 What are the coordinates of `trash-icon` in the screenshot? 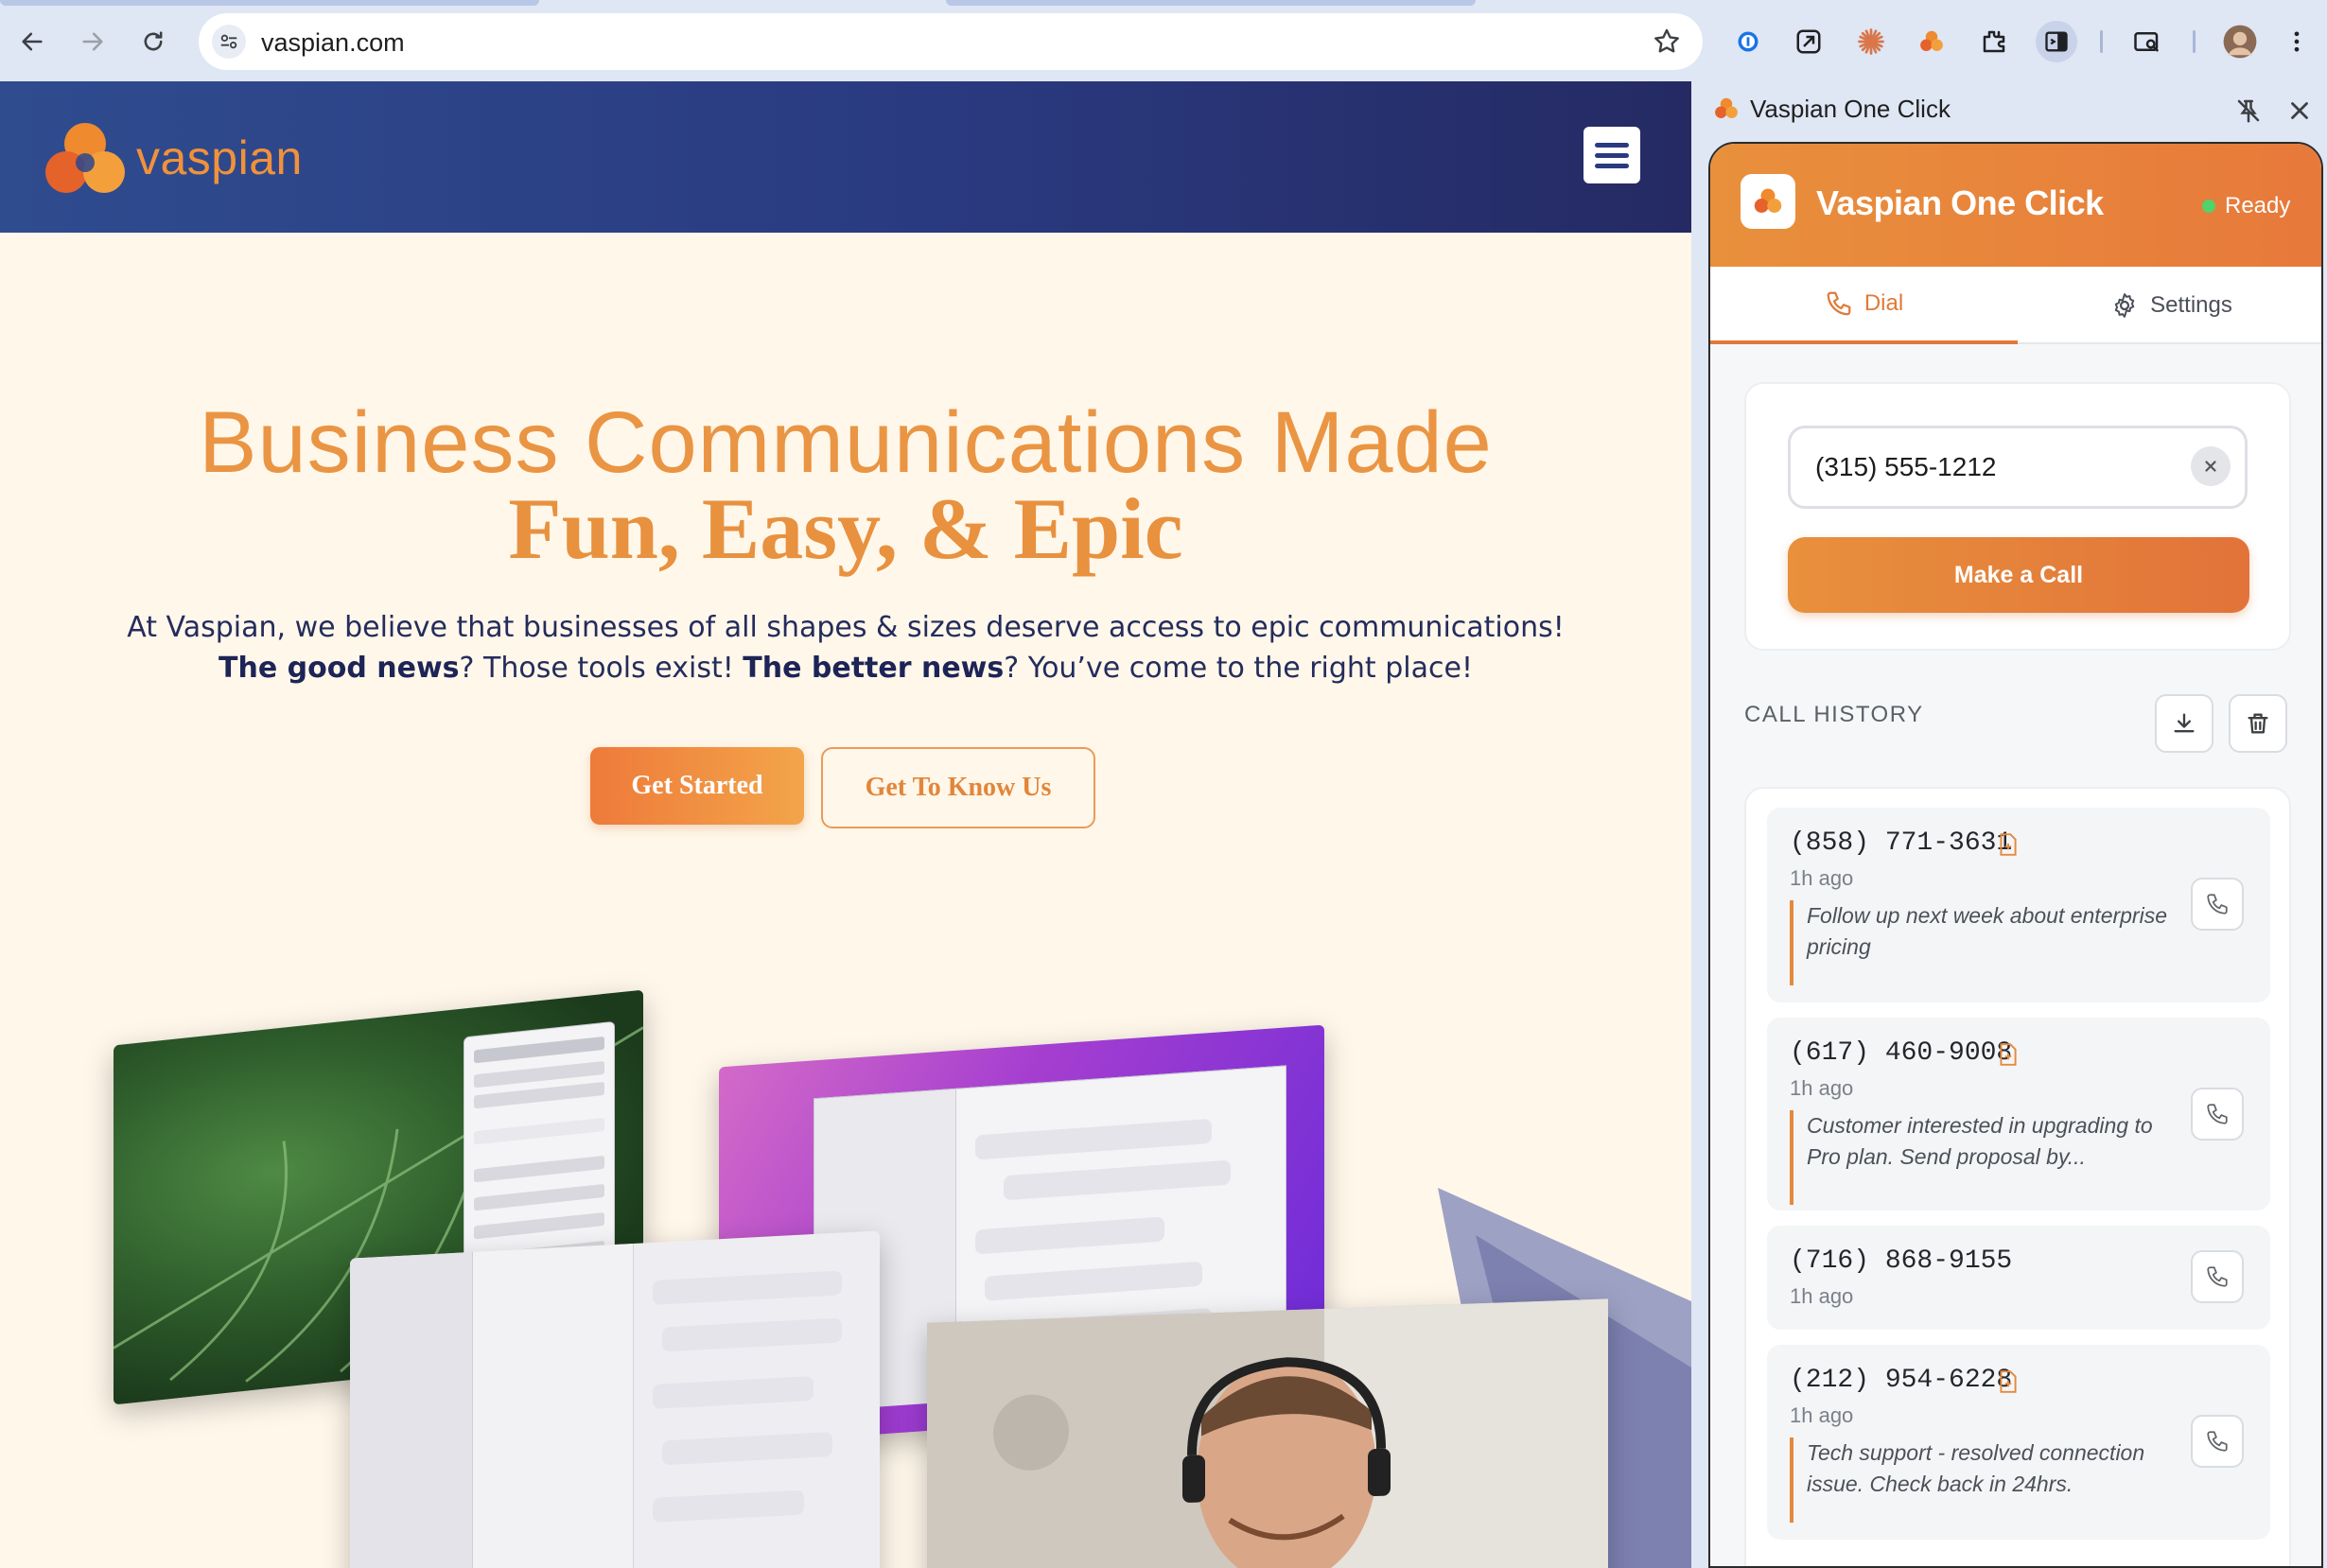 It's located at (2258, 724).